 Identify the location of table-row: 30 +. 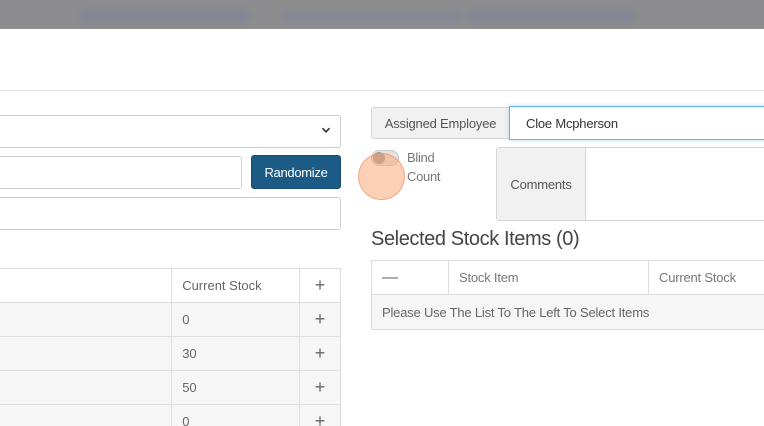
(170, 353).